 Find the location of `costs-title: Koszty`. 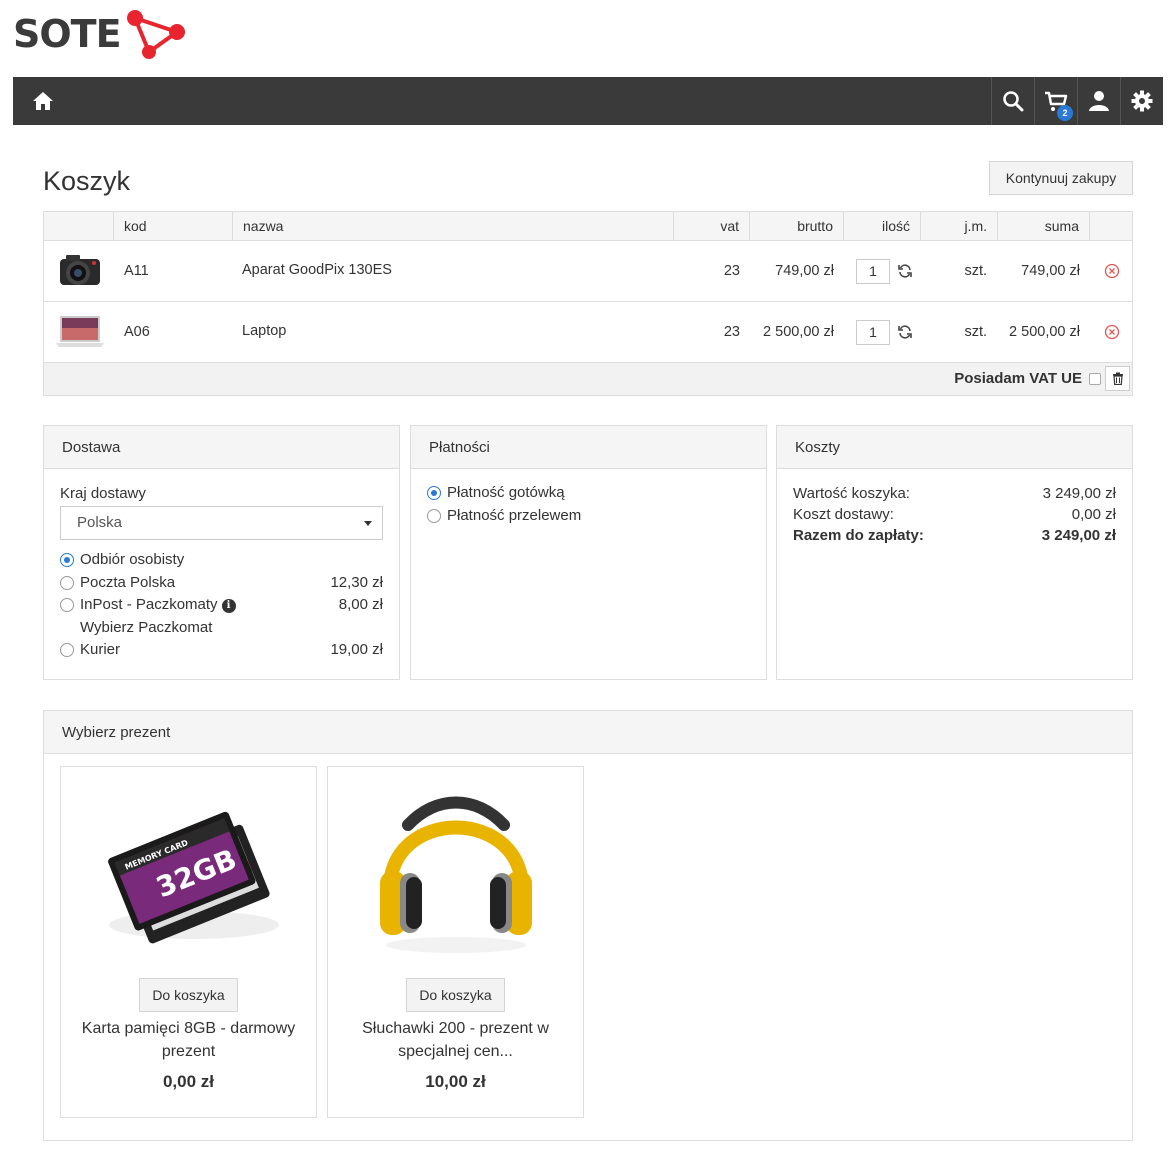

costs-title: Koszty is located at coordinates (954, 447).